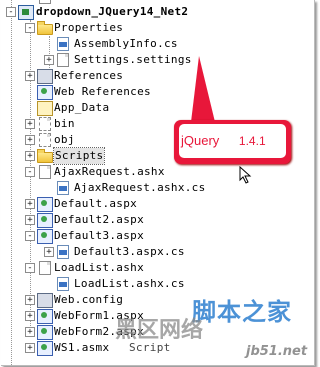 Image resolution: width=320 pixels, height=367 pixels. What do you see at coordinates (151, 108) in the screenshot?
I see `tree-item-app-data: App_Data` at bounding box center [151, 108].